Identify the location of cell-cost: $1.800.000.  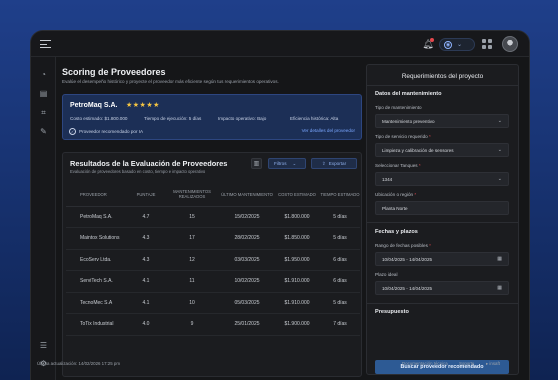
(297, 217).